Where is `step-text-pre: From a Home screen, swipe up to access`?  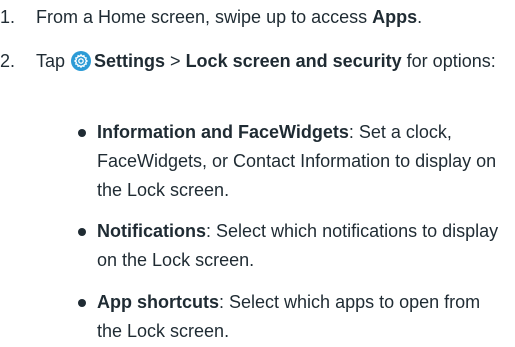 step-text-pre: From a Home screen, swipe up to access is located at coordinates (204, 17).